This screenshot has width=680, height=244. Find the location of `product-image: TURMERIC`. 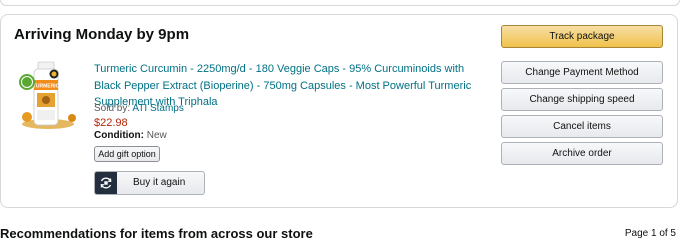

product-image: TURMERIC is located at coordinates (50, 94).